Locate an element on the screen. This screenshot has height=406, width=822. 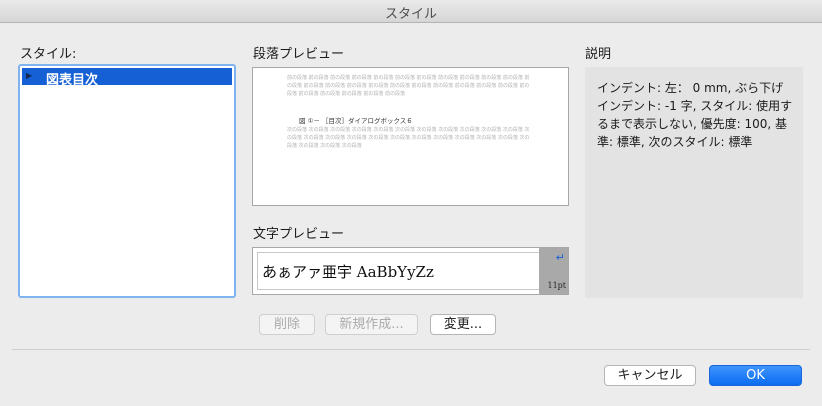
disclosure-triangle-icon: ▶ is located at coordinates (29, 75).